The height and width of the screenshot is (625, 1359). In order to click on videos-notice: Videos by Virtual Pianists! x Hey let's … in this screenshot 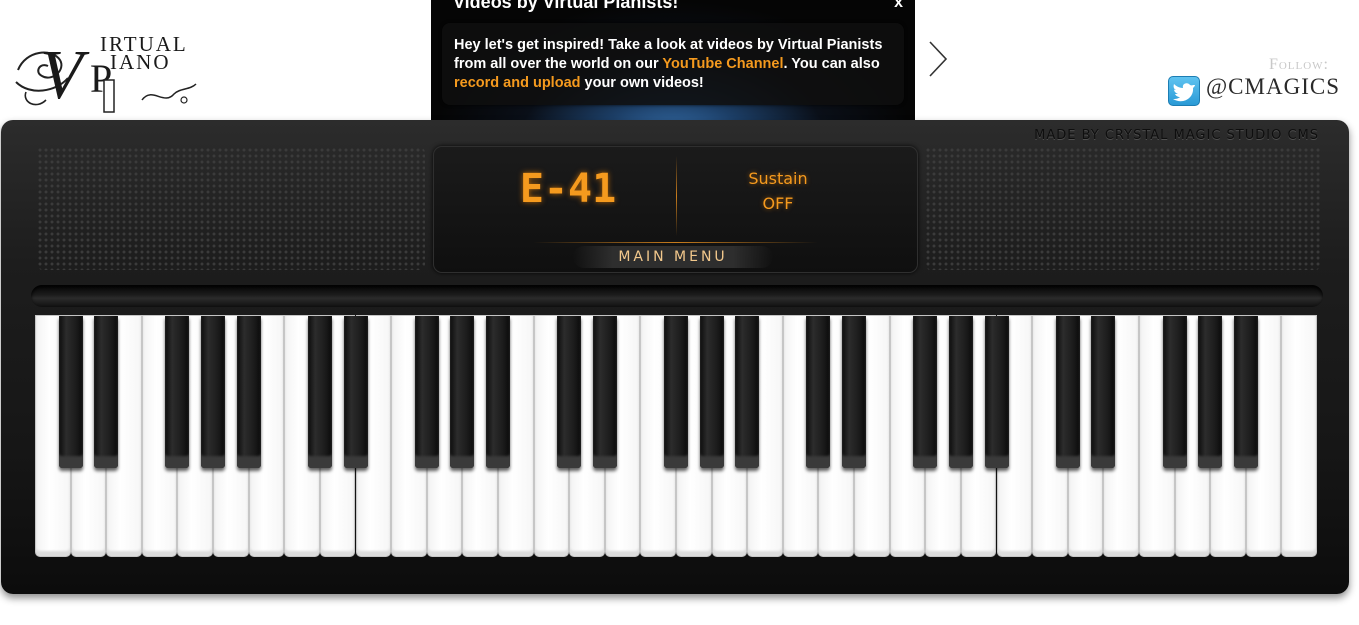, I will do `click(673, 60)`.